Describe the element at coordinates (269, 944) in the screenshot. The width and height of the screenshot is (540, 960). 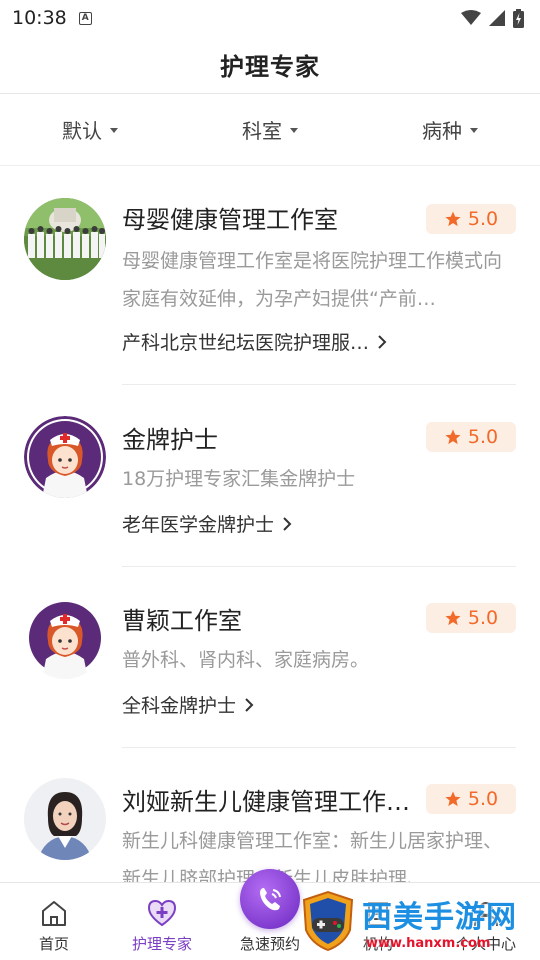
I see `tab-label: 急速预约` at that location.